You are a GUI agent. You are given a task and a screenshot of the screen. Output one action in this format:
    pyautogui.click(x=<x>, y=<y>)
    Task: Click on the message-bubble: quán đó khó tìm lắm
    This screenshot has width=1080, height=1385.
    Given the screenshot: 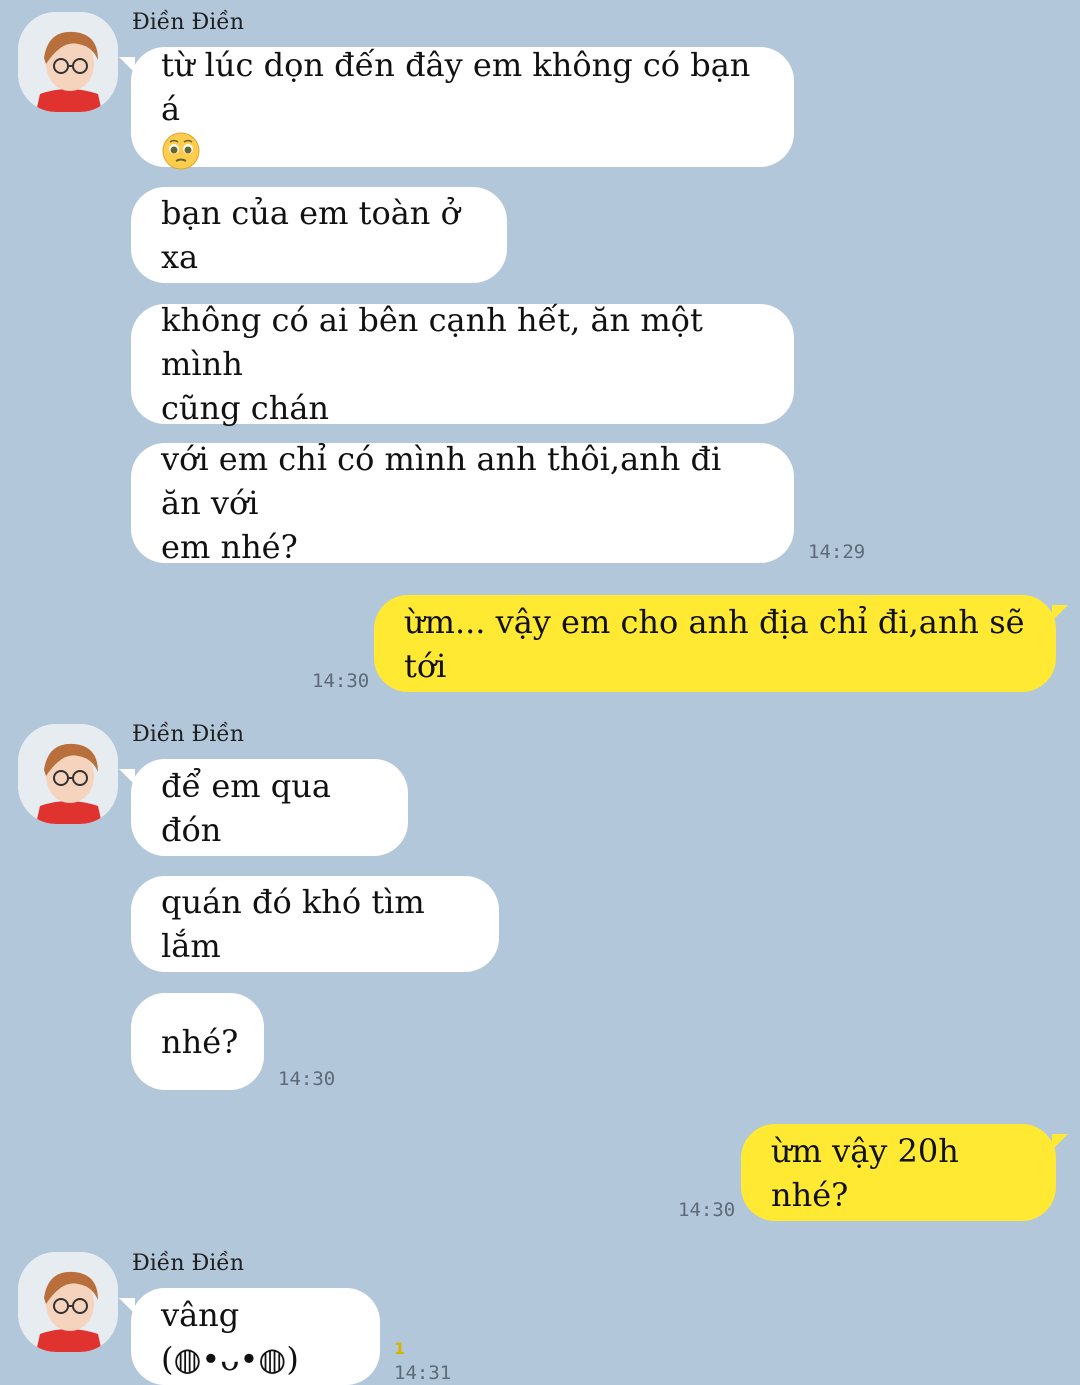 What is the action you would take?
    pyautogui.click(x=315, y=924)
    